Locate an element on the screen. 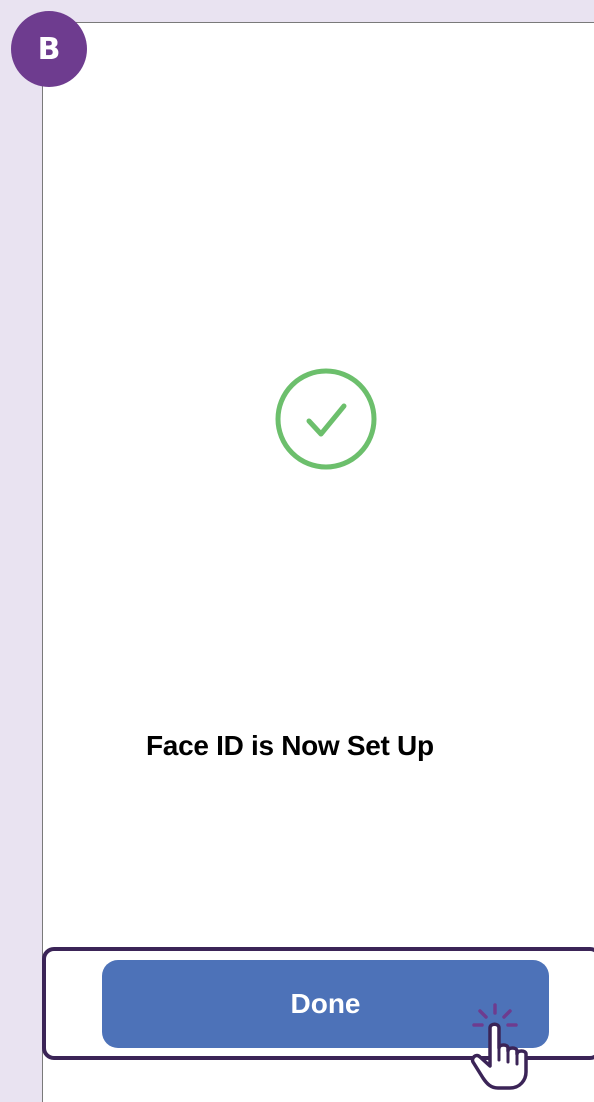 The image size is (594, 1102). checkmark-circle-icon is located at coordinates (326, 419).